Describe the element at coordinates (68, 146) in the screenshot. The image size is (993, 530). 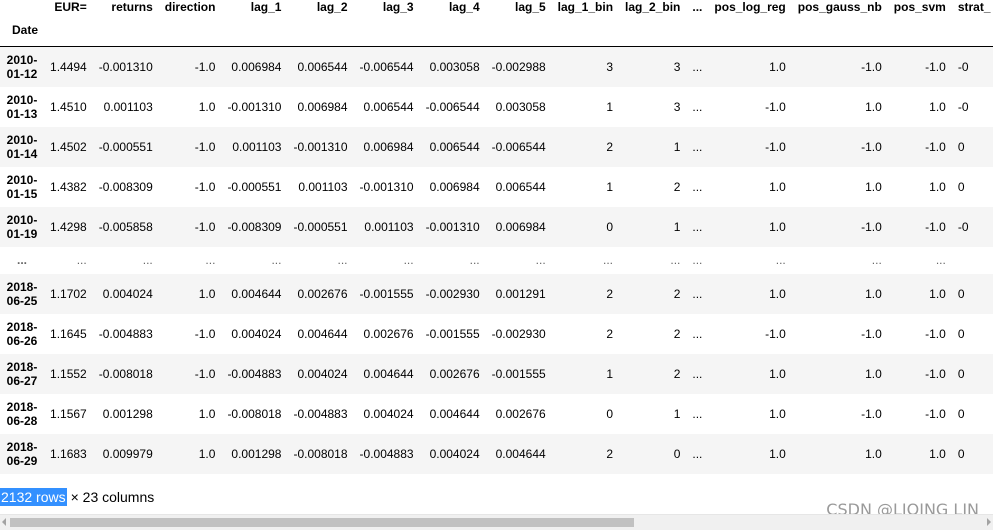
I see `table-cell: 1.4502` at that location.